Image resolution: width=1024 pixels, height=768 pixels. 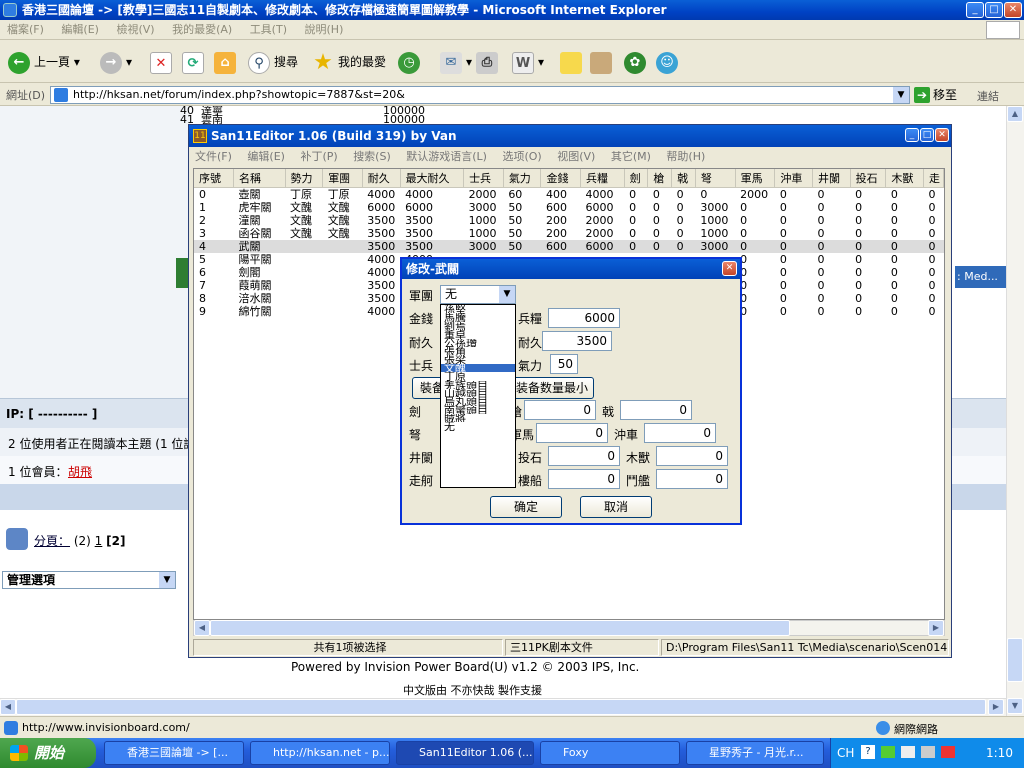 I want to click on hscroll-thumb, so click(x=501, y=707).